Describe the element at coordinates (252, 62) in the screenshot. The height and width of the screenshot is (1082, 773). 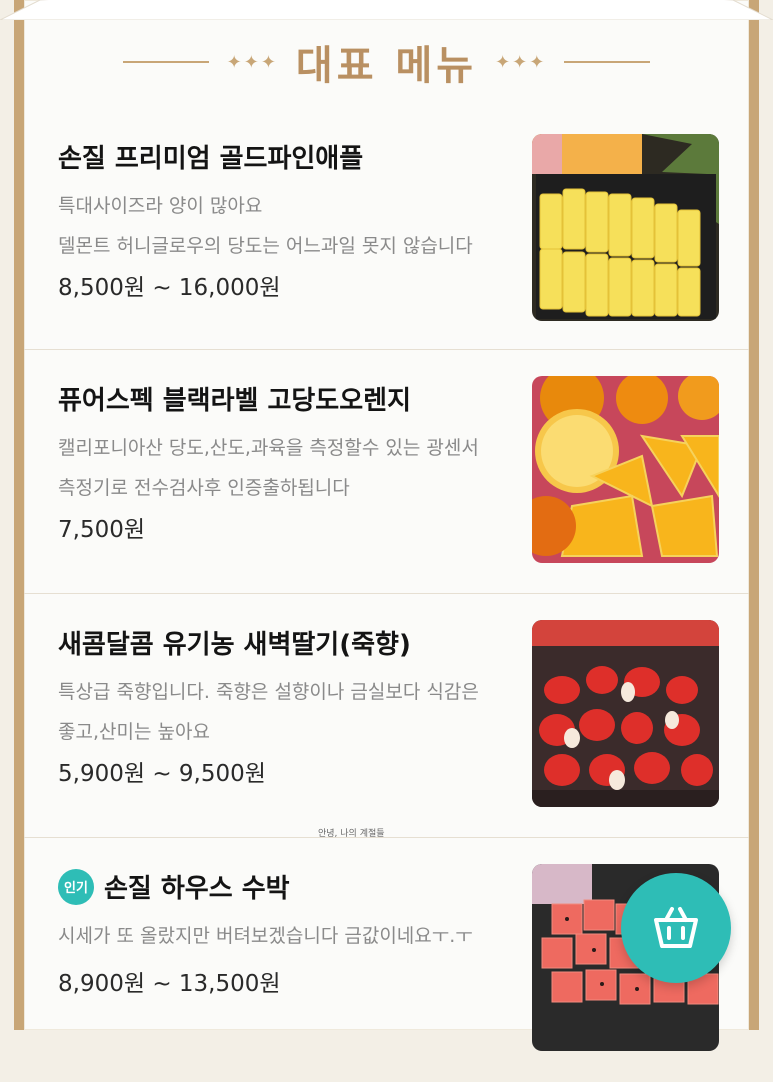
I see `ornament-left-icon: ✦✦✦` at that location.